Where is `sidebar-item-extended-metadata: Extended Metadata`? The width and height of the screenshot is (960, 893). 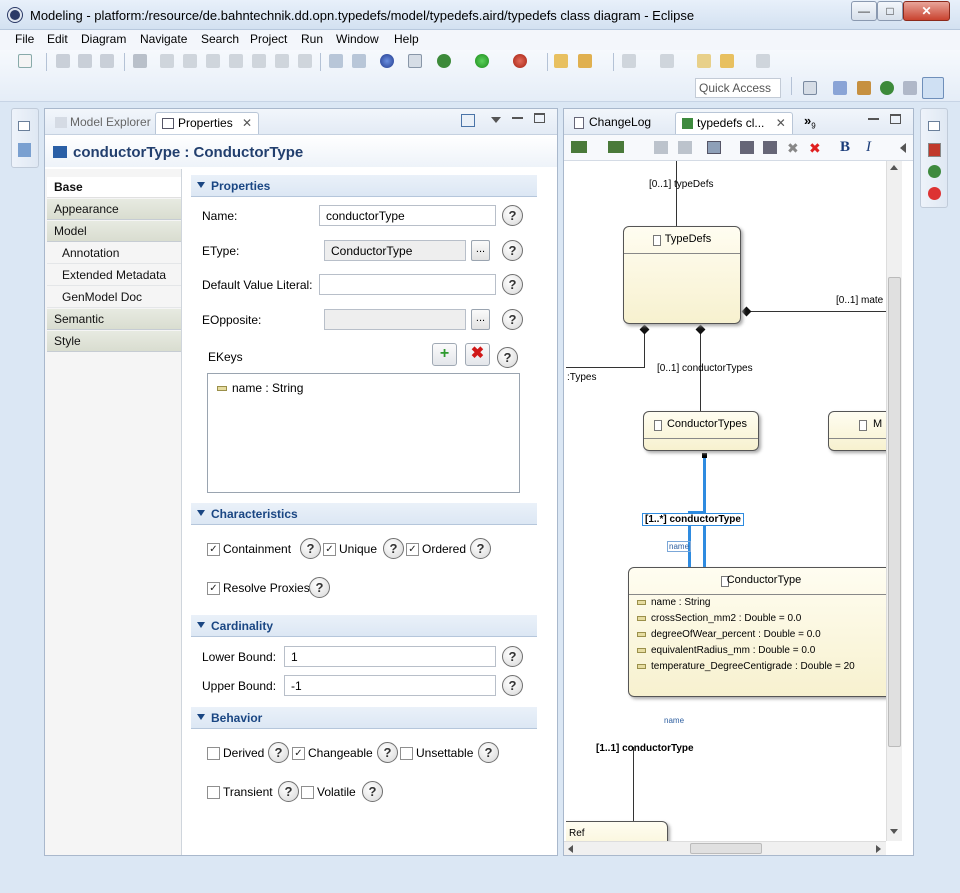
sidebar-item-extended-metadata: Extended Metadata is located at coordinates (114, 275).